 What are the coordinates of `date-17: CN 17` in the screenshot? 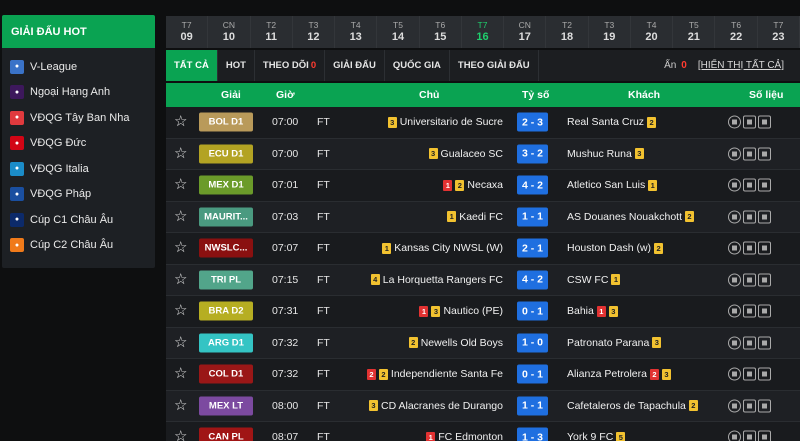 It's located at (525, 32).